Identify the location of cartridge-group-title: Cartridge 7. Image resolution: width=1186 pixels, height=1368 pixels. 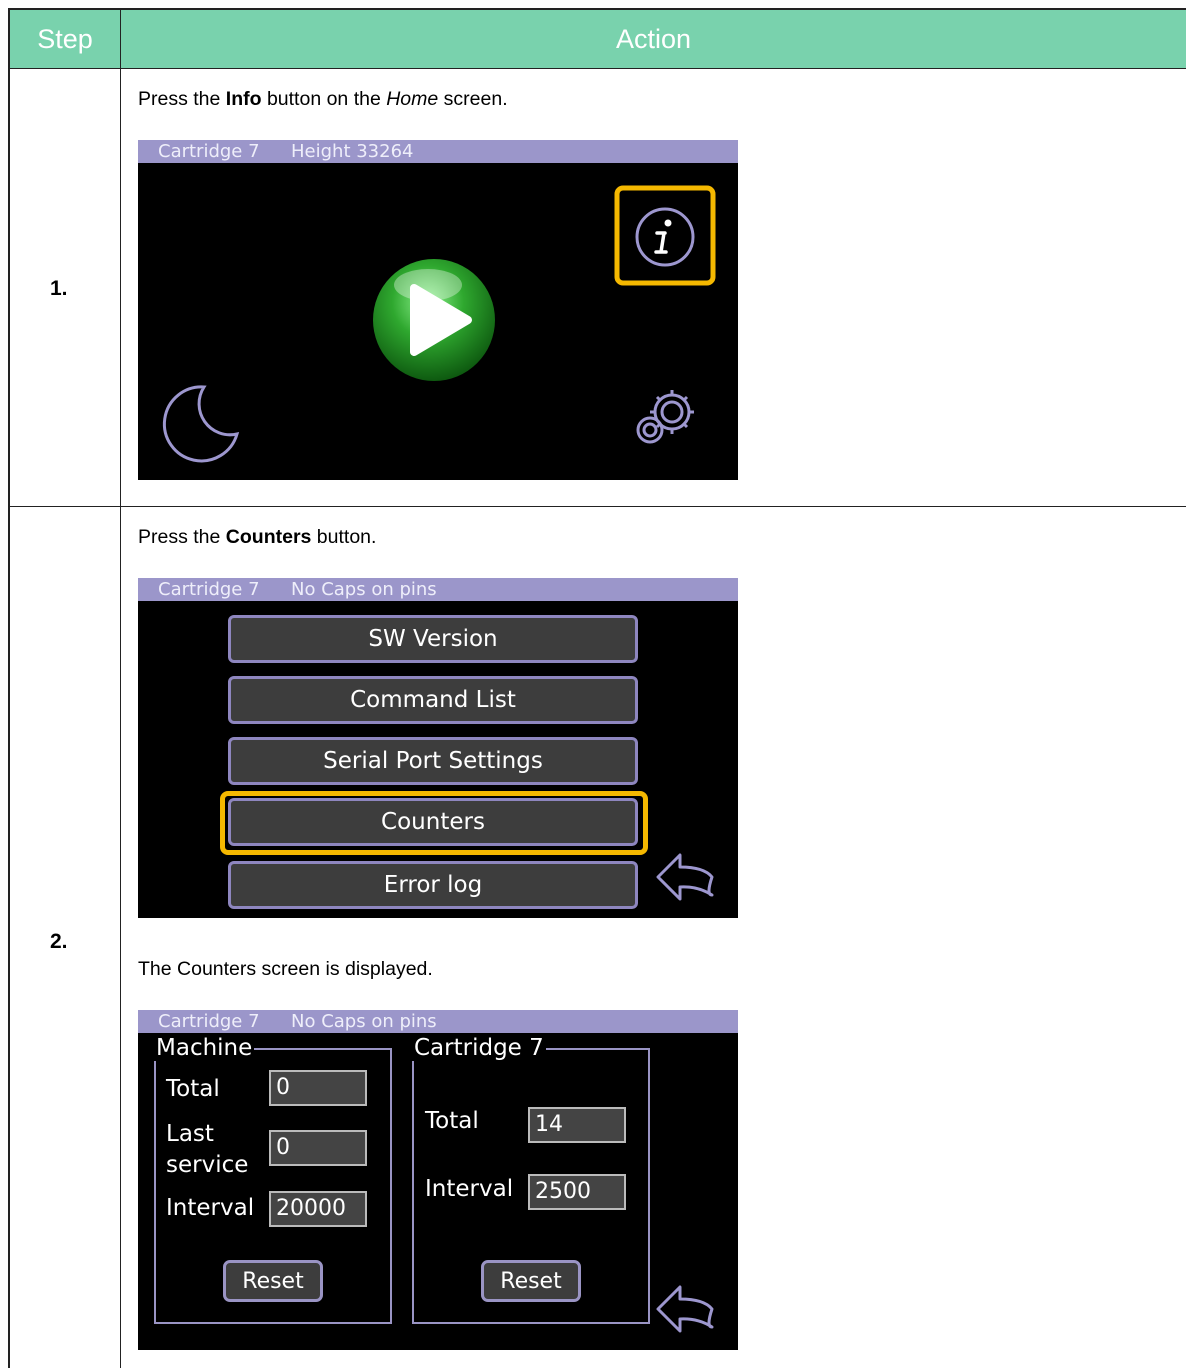
(479, 1048).